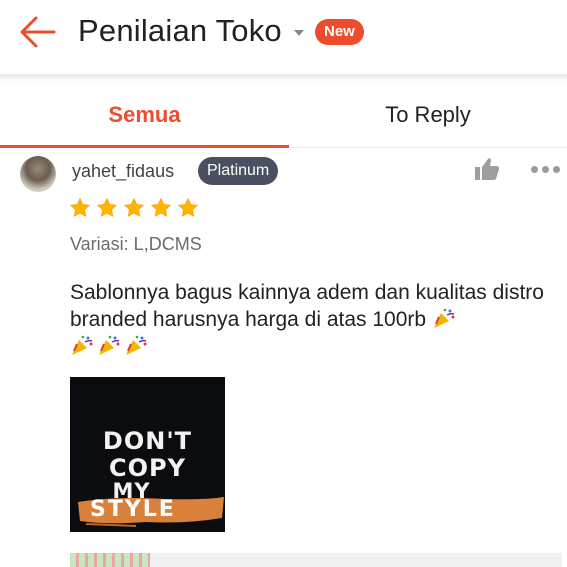 Image resolution: width=567 pixels, height=567 pixels. I want to click on next-review-thumbnail, so click(110, 560).